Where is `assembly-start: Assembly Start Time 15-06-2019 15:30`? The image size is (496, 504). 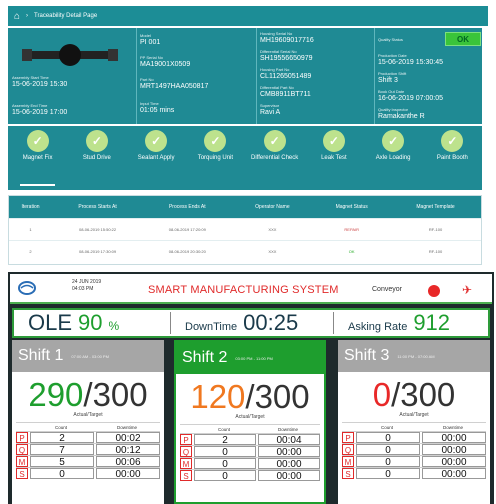
assembly-start: Assembly Start Time 15-06-2019 15:30 is located at coordinates (40, 81).